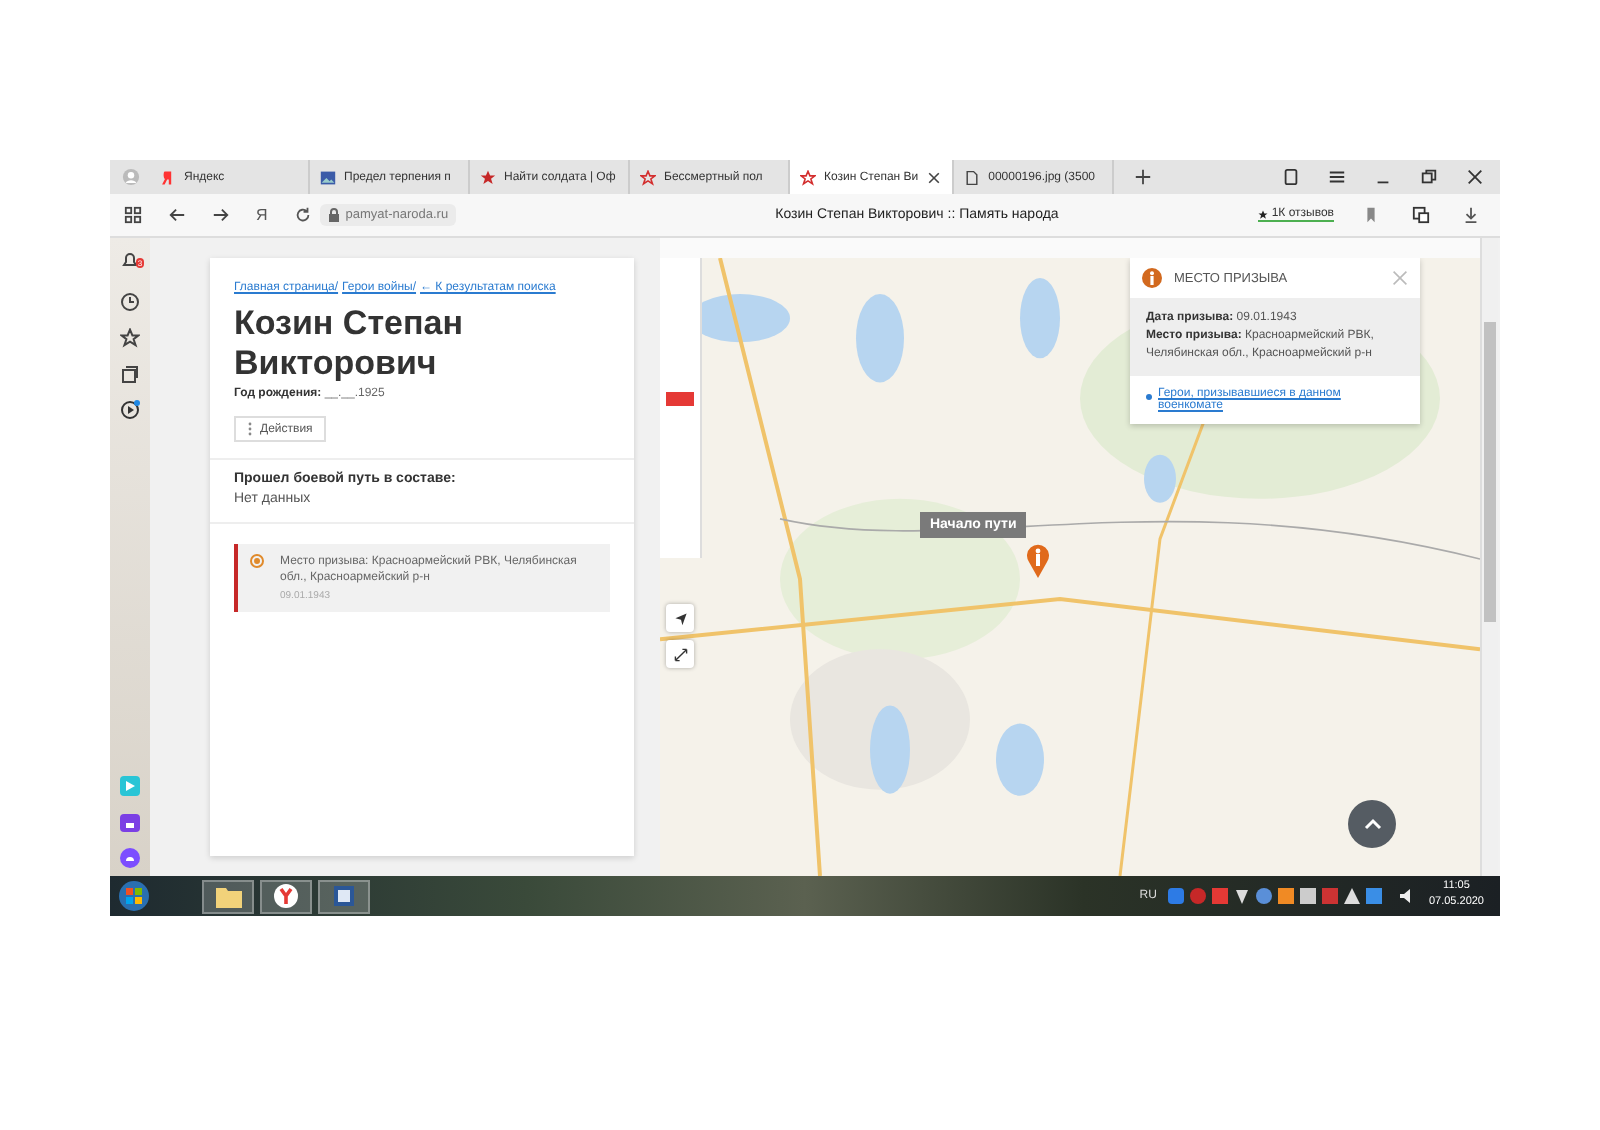  I want to click on bell-icon, so click(130, 260).